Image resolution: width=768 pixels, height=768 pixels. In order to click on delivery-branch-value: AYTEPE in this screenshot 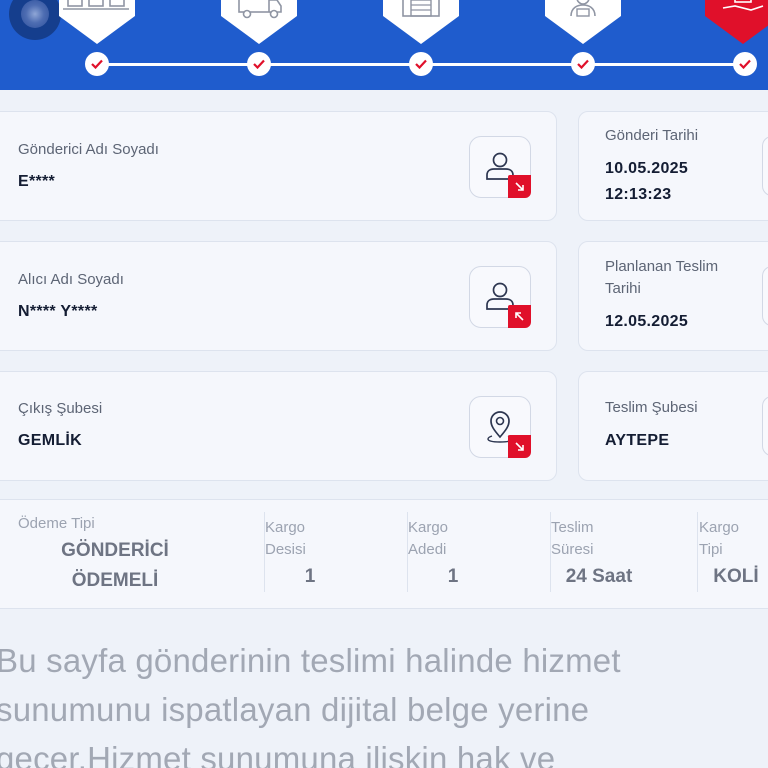, I will do `click(637, 440)`.